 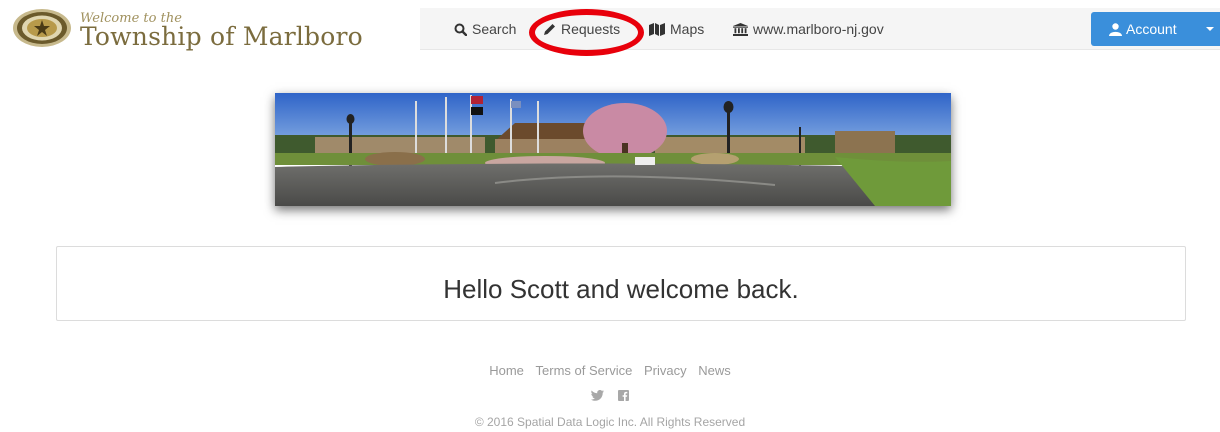 I want to click on twitter-icon, so click(x=597, y=395).